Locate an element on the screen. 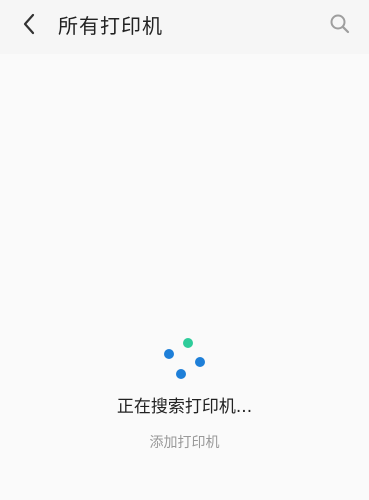  loading-spinner-icon is located at coordinates (184, 358).